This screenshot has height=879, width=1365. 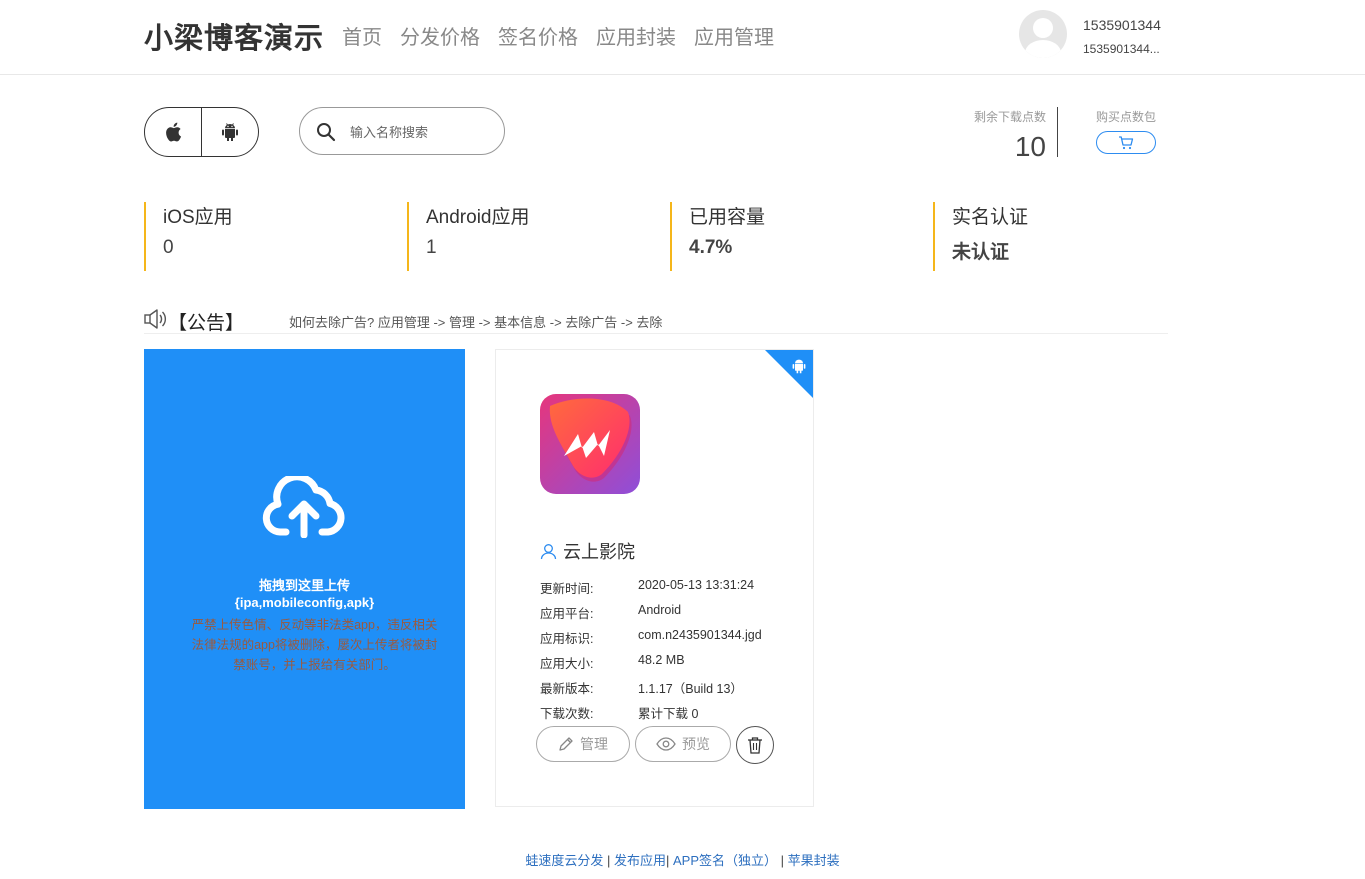 What do you see at coordinates (1003, 135) in the screenshot?
I see `remaining-points: 剩余下载点数 10` at bounding box center [1003, 135].